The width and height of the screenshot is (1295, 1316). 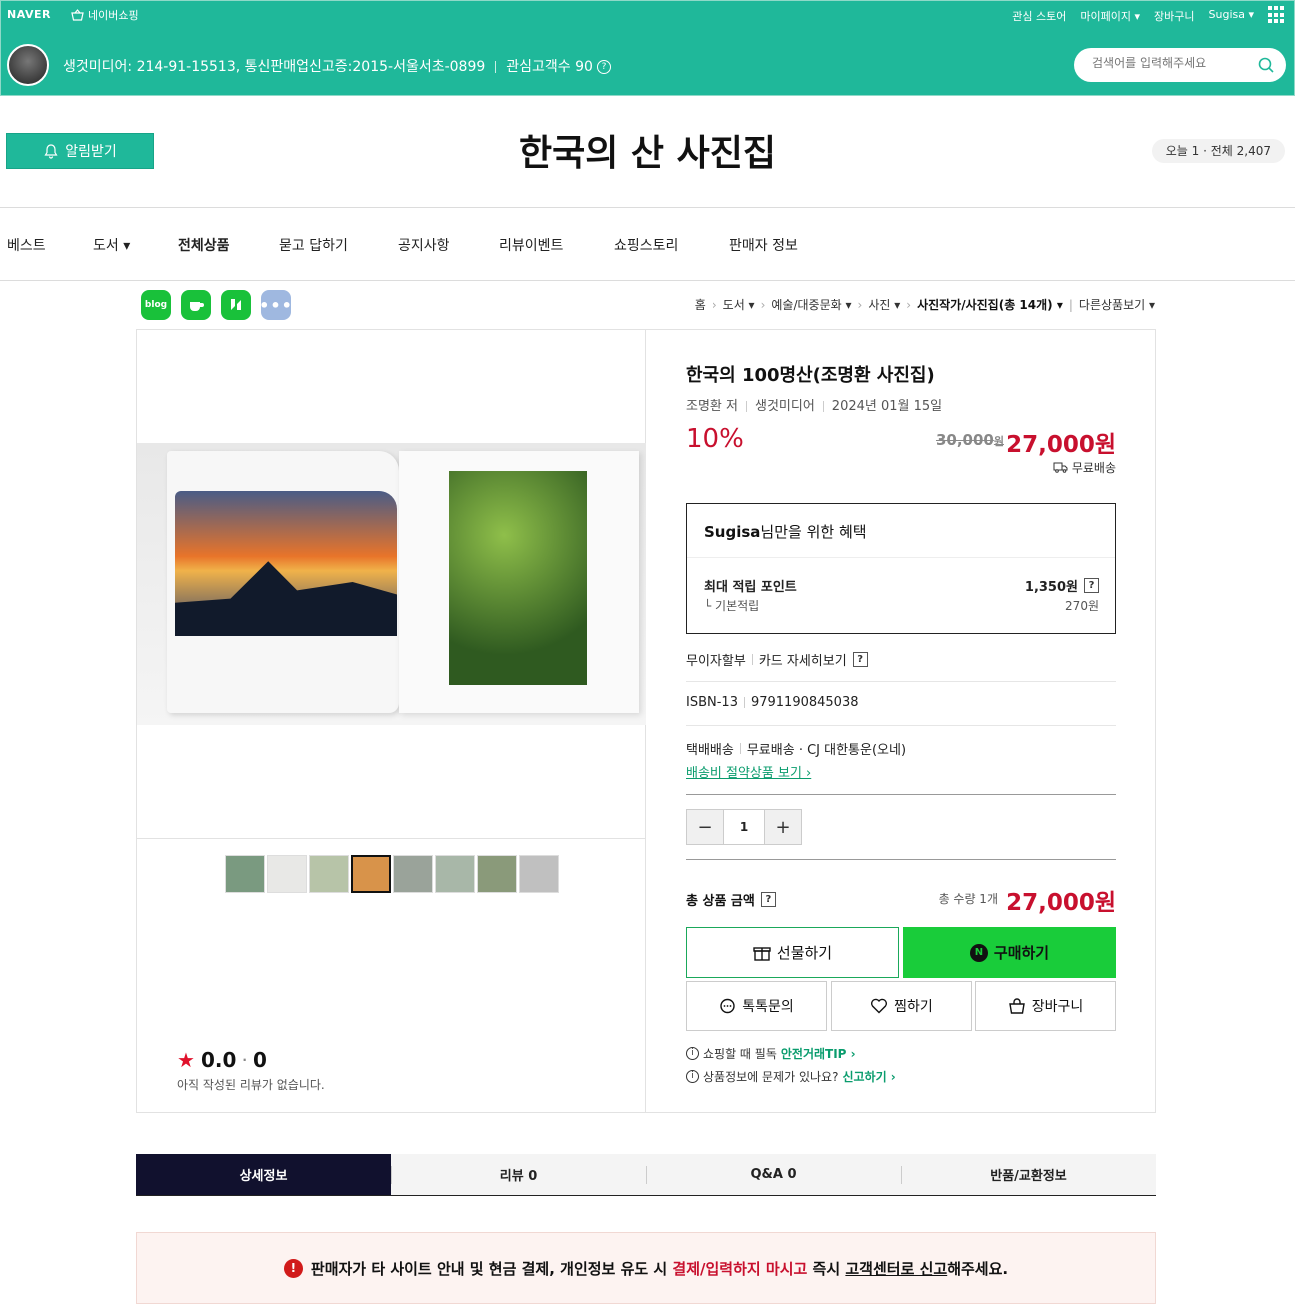 I want to click on breadcrumb-photographer: 사진작가/사진집(총 14개) ▾, so click(x=990, y=304).